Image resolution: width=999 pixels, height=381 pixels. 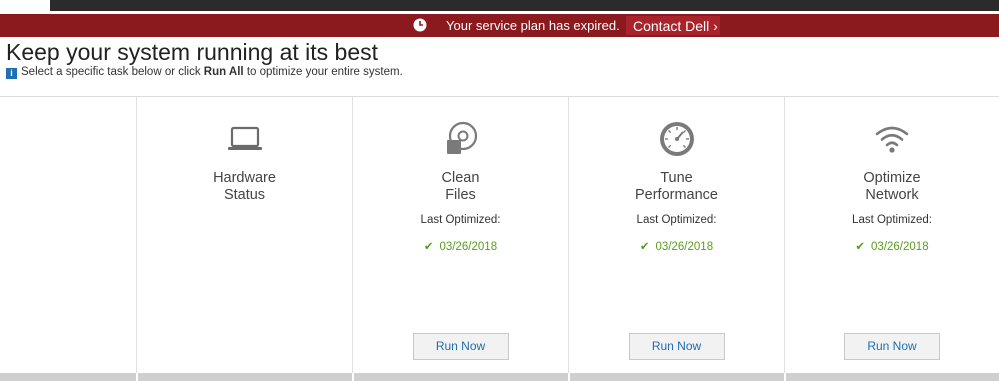 I want to click on task-name: Tune Performance, so click(x=676, y=187).